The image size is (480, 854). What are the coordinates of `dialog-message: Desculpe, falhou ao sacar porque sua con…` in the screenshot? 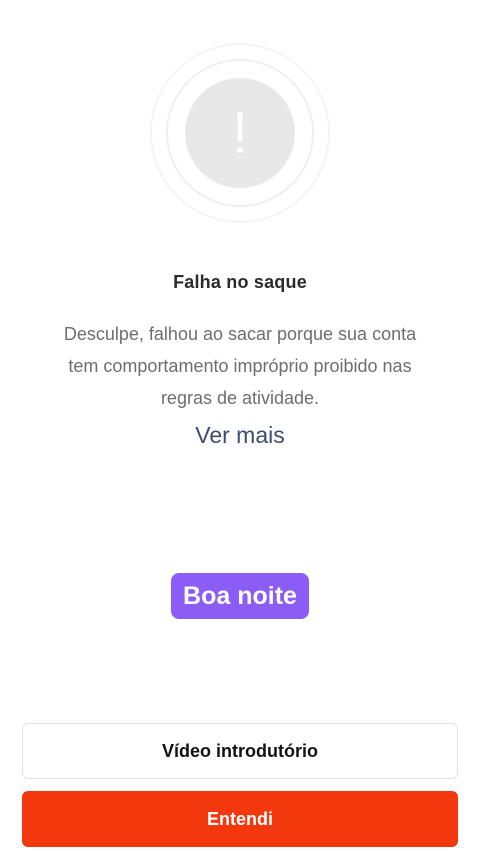 It's located at (240, 366).